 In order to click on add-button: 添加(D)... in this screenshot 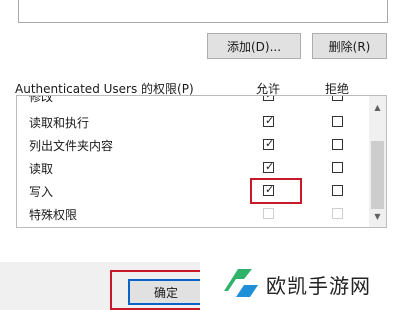, I will do `click(254, 46)`.